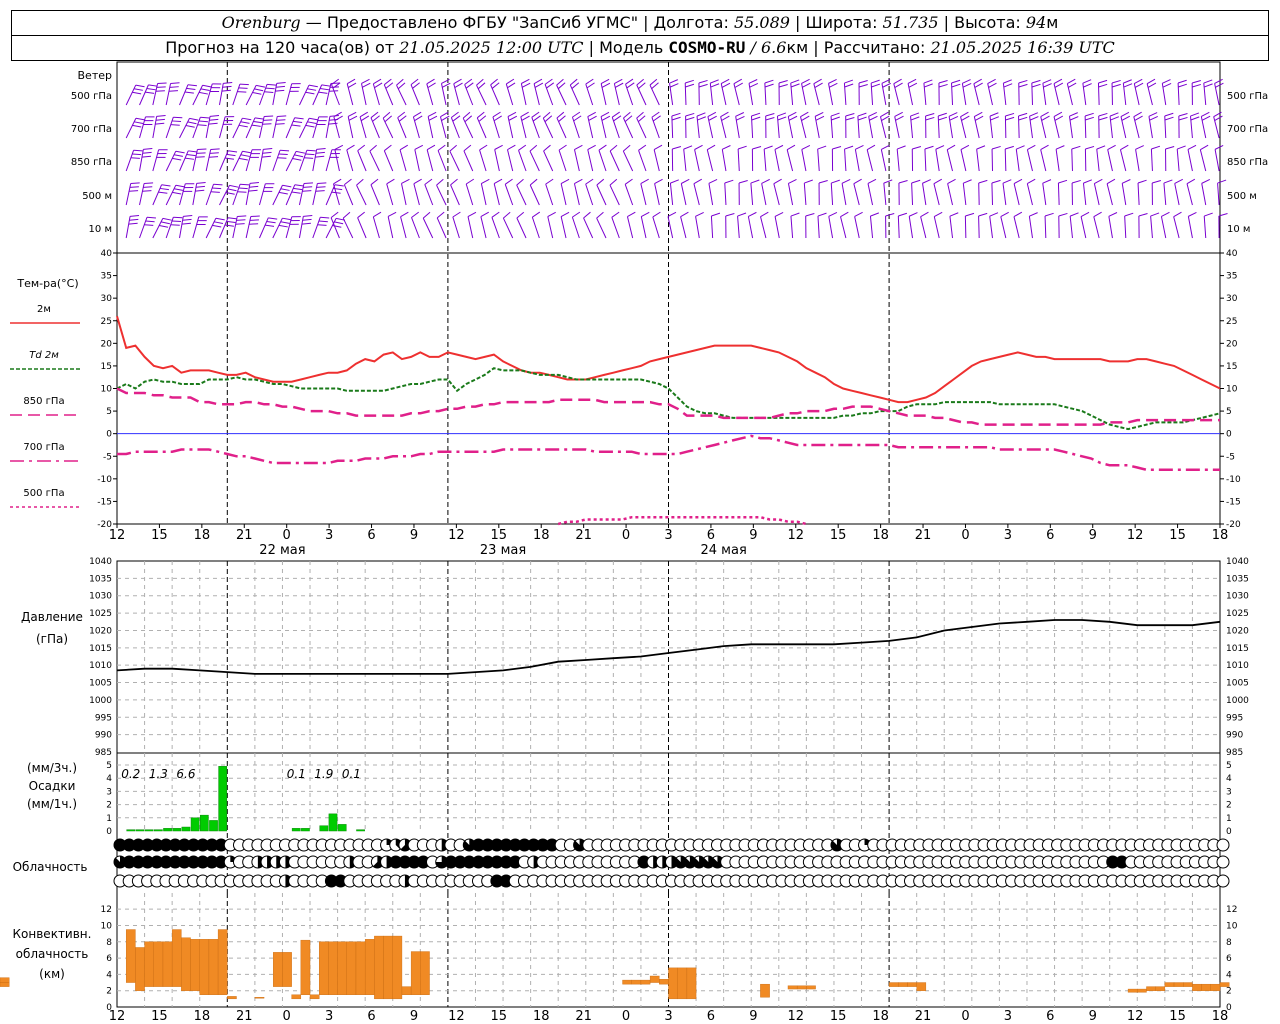 The width and height of the screenshot is (1280, 1024). Describe the element at coordinates (287, 535) in the screenshot. I see `hour-label: 0` at that location.